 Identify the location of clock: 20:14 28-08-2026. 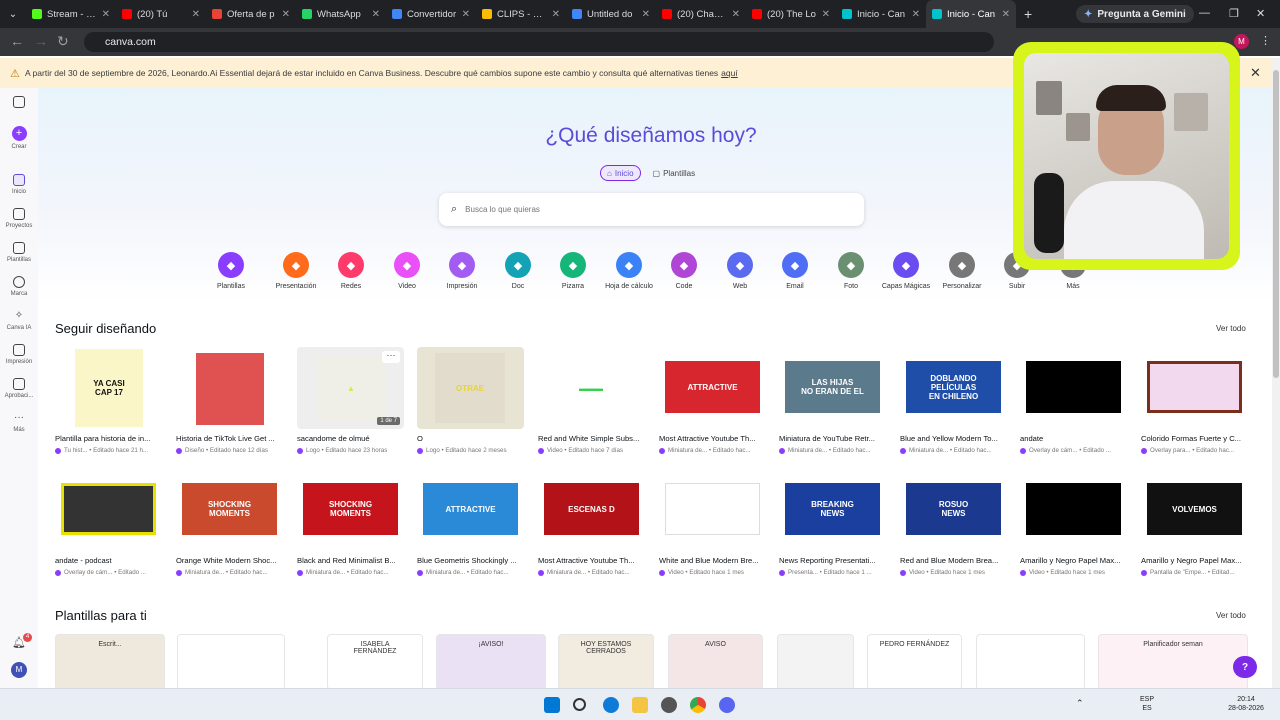
(1246, 704).